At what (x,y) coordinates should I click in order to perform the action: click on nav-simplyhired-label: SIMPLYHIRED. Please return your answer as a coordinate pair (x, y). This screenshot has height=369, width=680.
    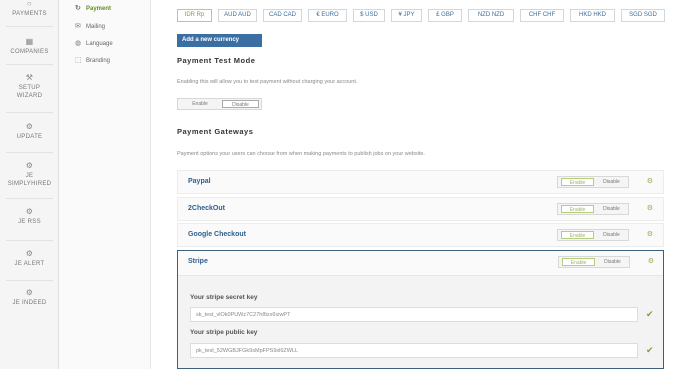
    Looking at the image, I should click on (29, 184).